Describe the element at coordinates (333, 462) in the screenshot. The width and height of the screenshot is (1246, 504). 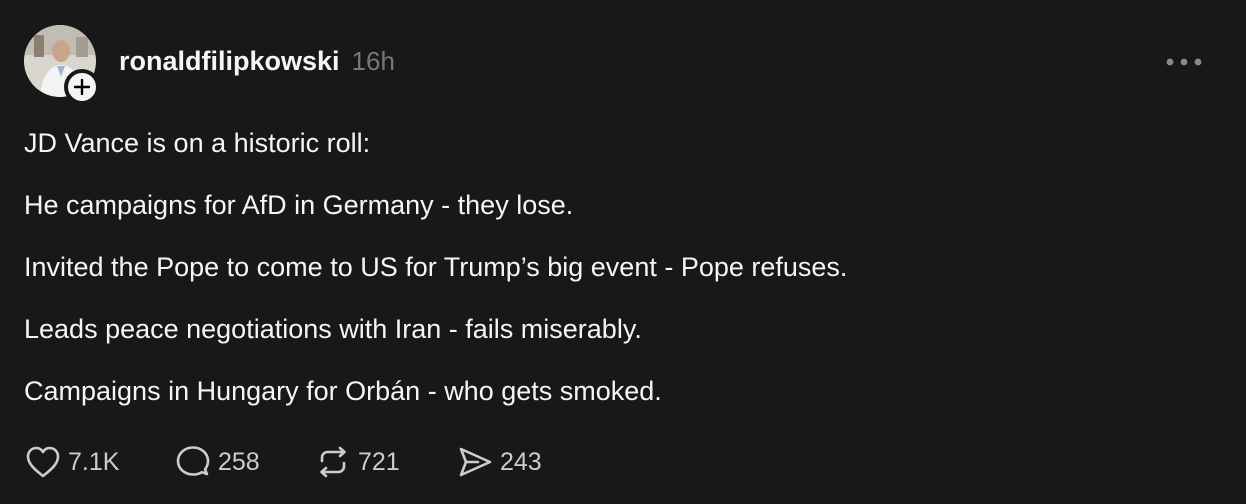
I see `repost-icon` at that location.